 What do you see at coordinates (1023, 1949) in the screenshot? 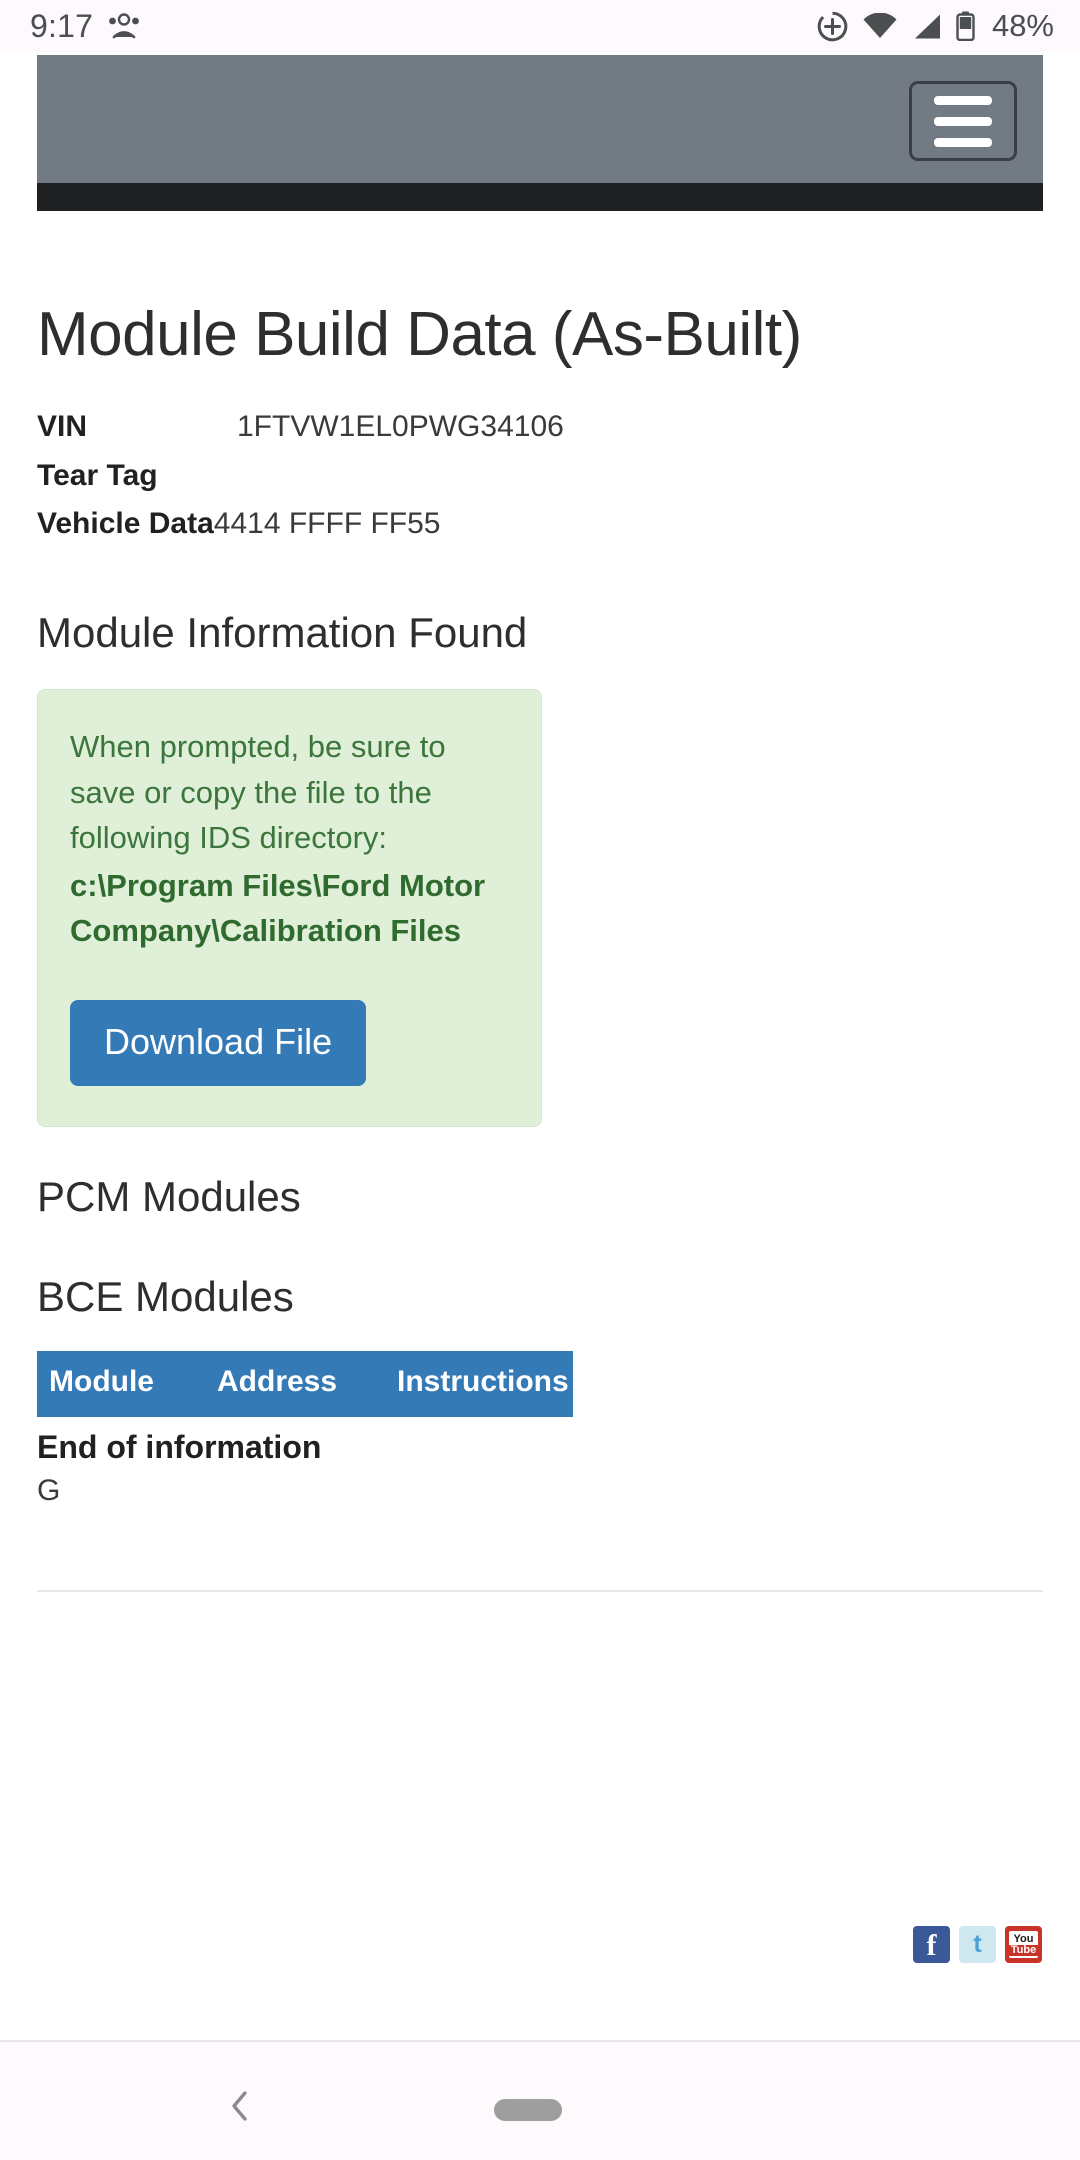
I see `youtube-glyph-bottom: Tube` at bounding box center [1023, 1949].